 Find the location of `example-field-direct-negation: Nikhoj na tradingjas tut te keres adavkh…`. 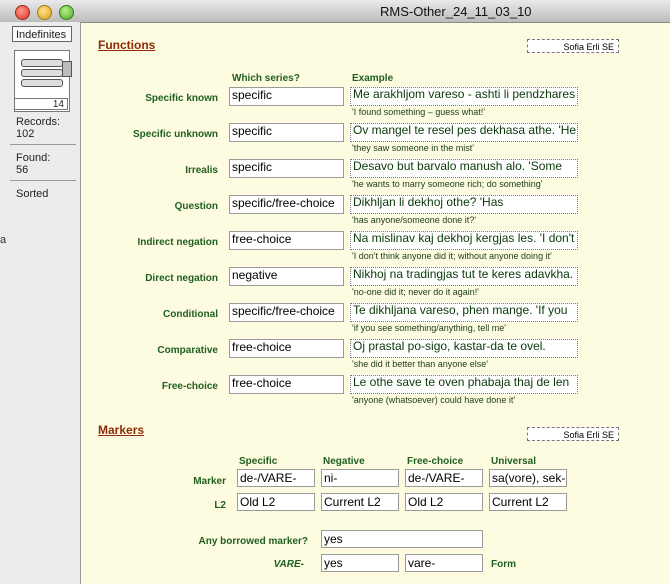

example-field-direct-negation: Nikhoj na tradingjas tut te keres adavkh… is located at coordinates (464, 276).